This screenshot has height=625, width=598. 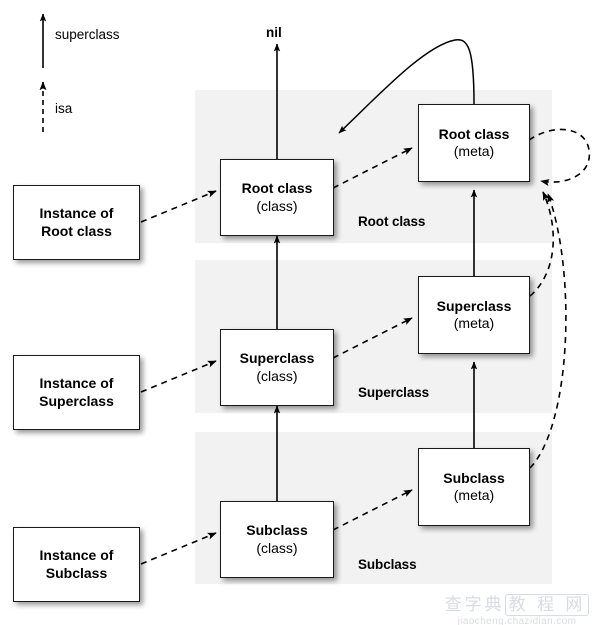 What do you see at coordinates (517, 620) in the screenshot?
I see `watermark-url: jiaocheng.chazidian.com` at bounding box center [517, 620].